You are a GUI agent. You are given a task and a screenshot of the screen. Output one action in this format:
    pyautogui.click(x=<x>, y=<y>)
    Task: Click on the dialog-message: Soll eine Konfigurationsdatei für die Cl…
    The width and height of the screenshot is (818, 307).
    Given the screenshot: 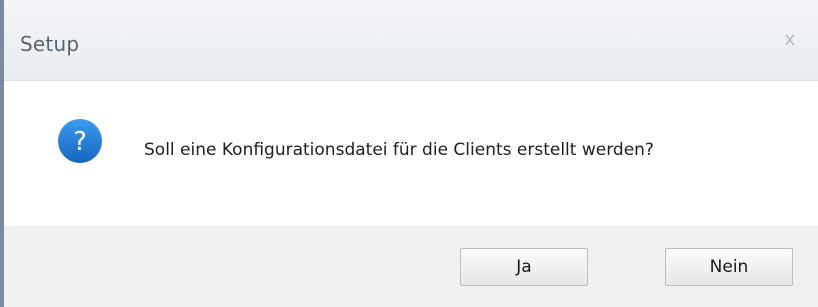 What is the action you would take?
    pyautogui.click(x=399, y=150)
    